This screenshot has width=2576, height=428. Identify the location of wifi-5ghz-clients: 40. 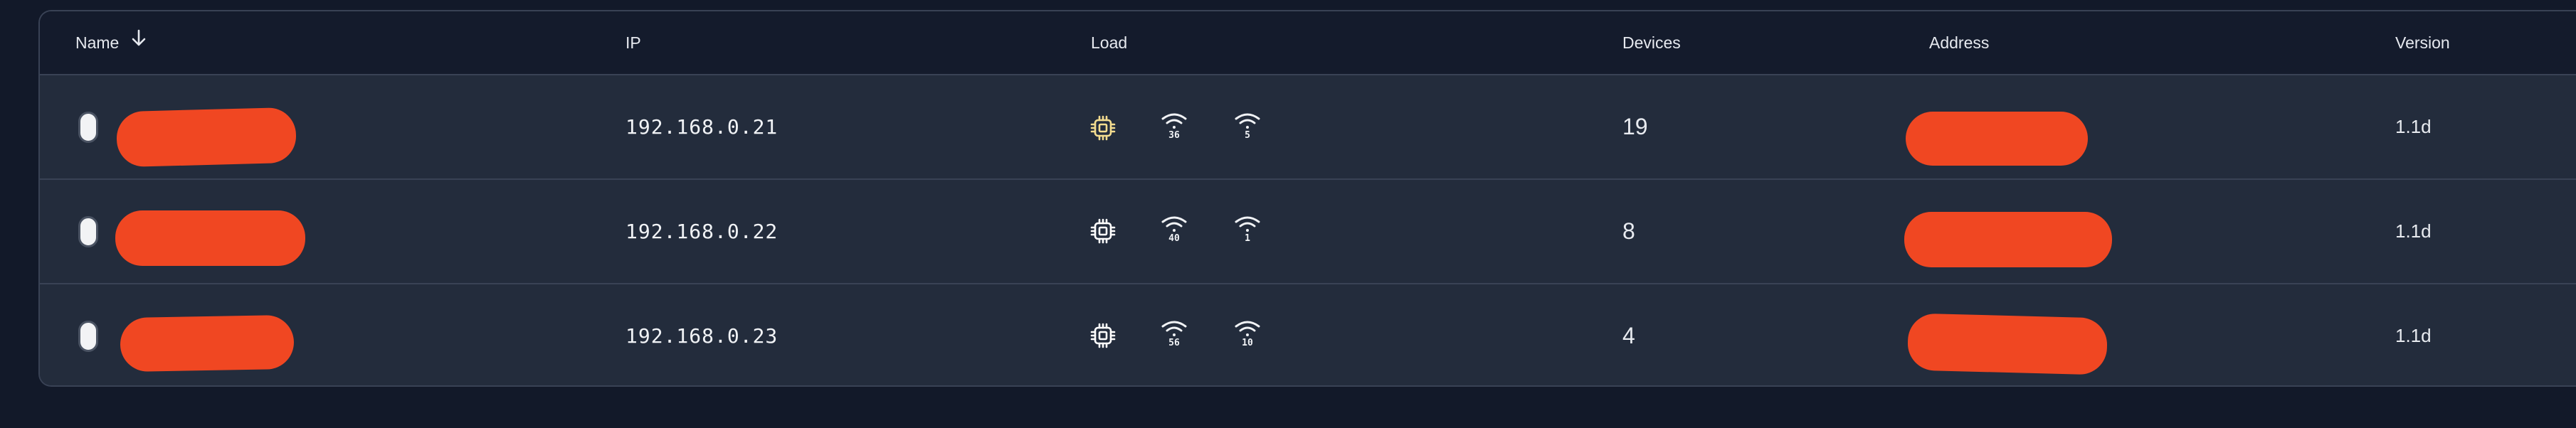
(1174, 235).